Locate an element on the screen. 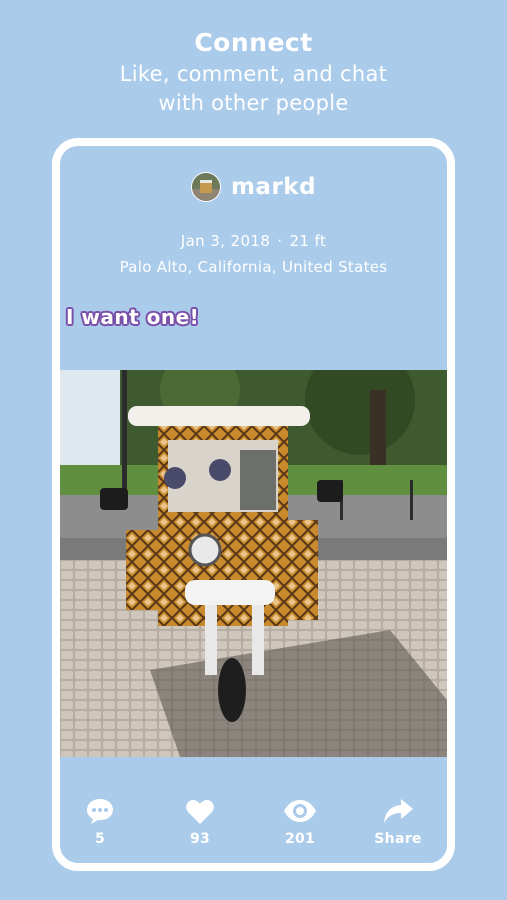 This screenshot has width=507, height=900. share-arrow-icon is located at coordinates (398, 811).